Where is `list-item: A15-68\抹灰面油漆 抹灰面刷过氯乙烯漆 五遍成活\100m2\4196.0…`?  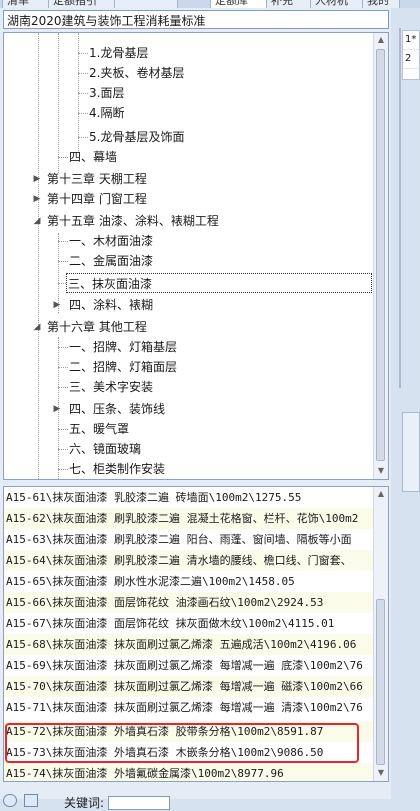
list-item: A15-68\抹灰面油漆 抹灰面刷过氯乙烯漆 五遍成活\100m2\4196.0… is located at coordinates (189, 644).